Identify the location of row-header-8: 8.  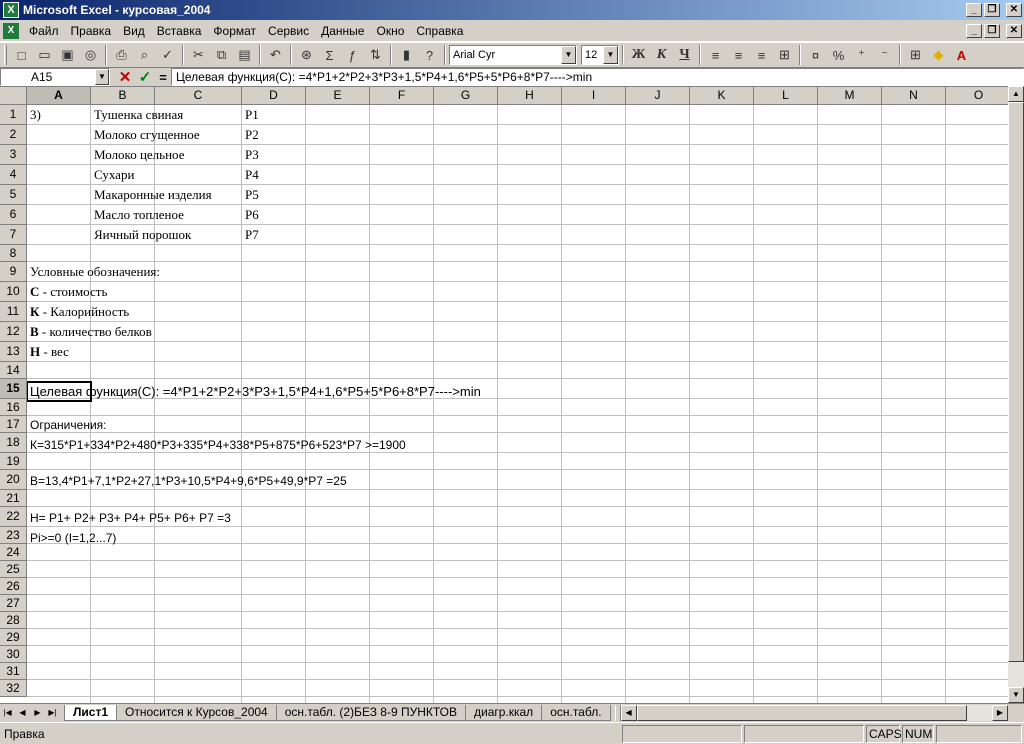
(13, 253).